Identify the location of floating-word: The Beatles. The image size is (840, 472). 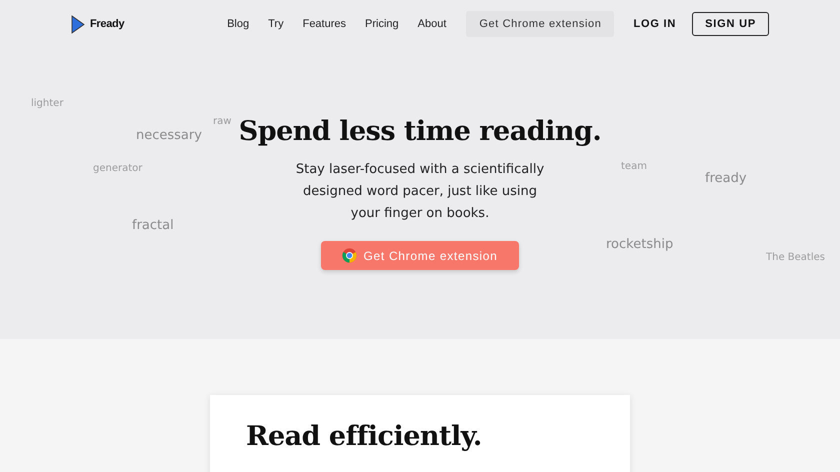
(795, 257).